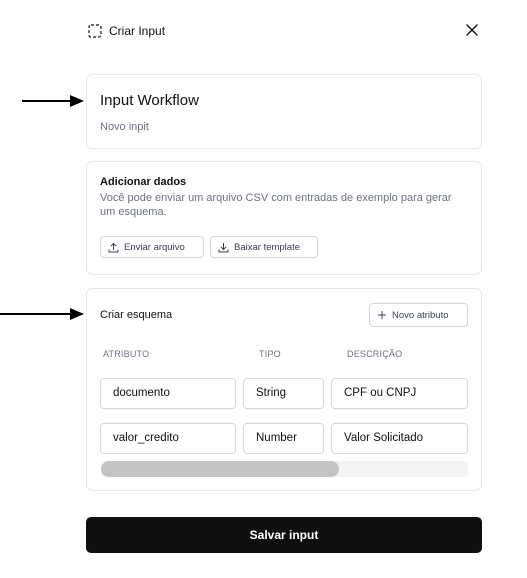 This screenshot has height=578, width=527. What do you see at coordinates (399, 393) in the screenshot?
I see `description-field: CPF ou CNPJ` at bounding box center [399, 393].